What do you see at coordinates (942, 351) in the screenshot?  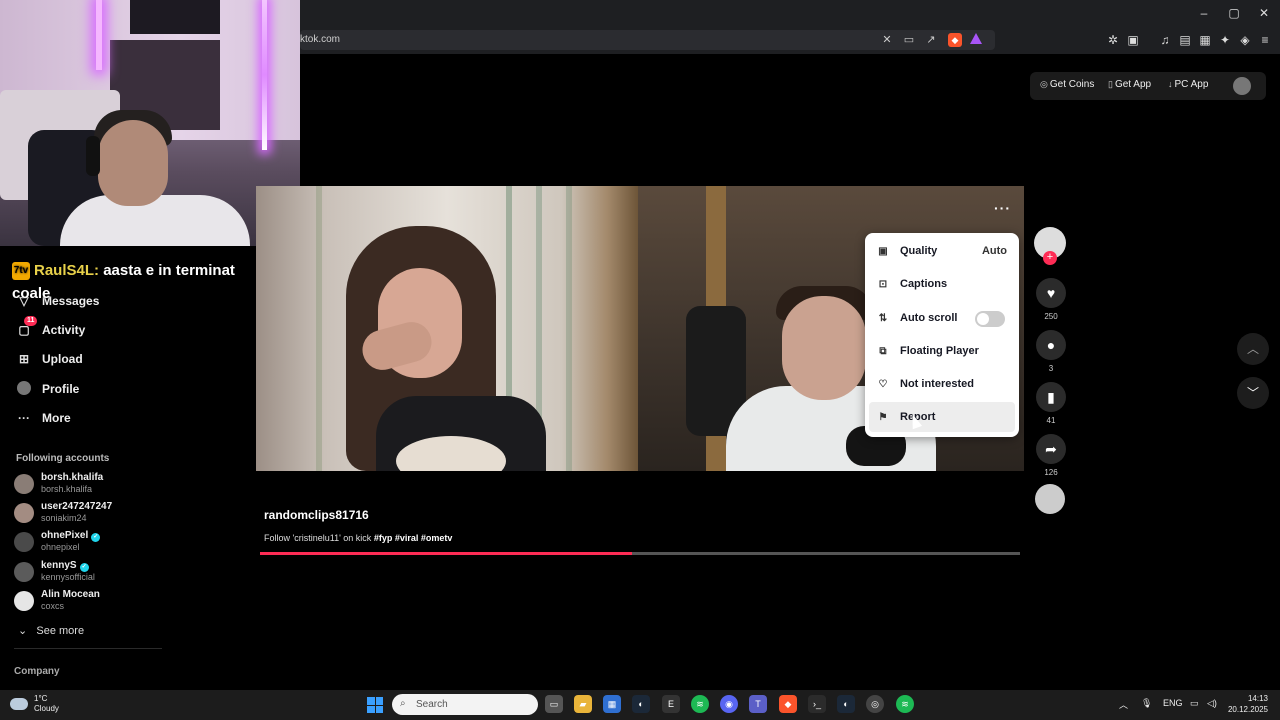 I see `menu-item-floating-player: ⧉ Floating Player` at bounding box center [942, 351].